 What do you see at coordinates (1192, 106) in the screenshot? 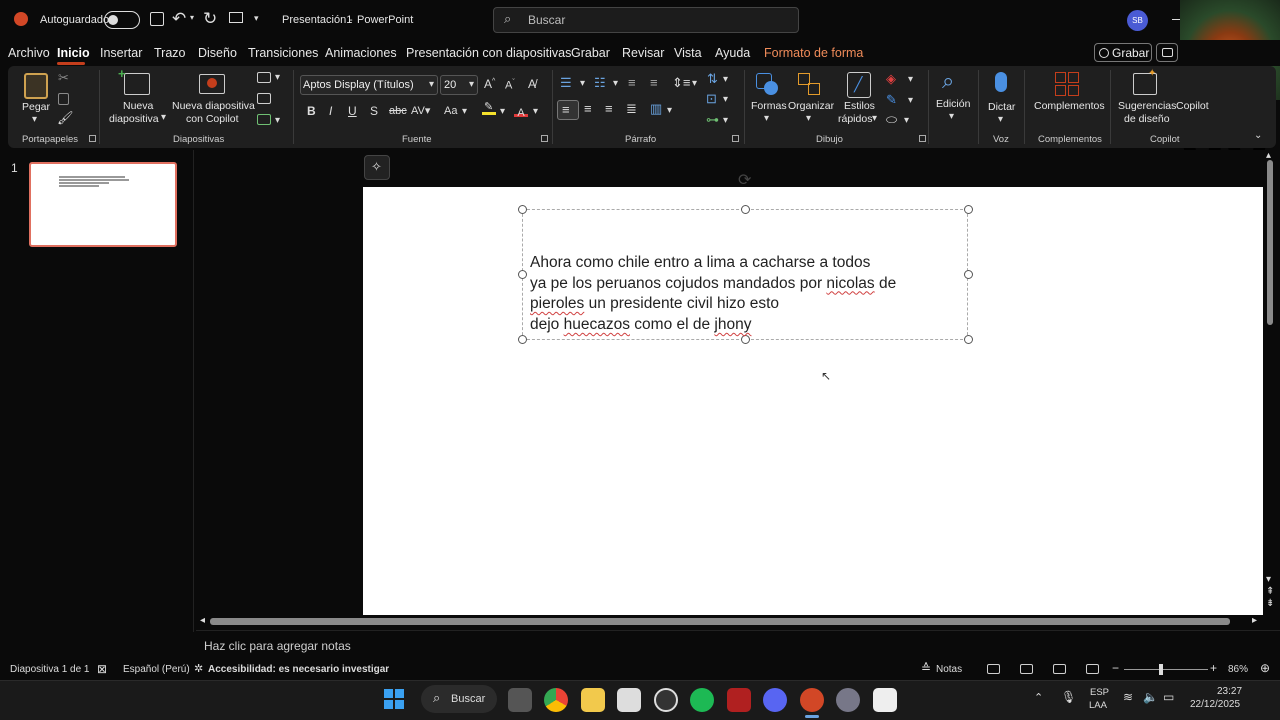
I see `copilot-label: Copilot` at bounding box center [1192, 106].